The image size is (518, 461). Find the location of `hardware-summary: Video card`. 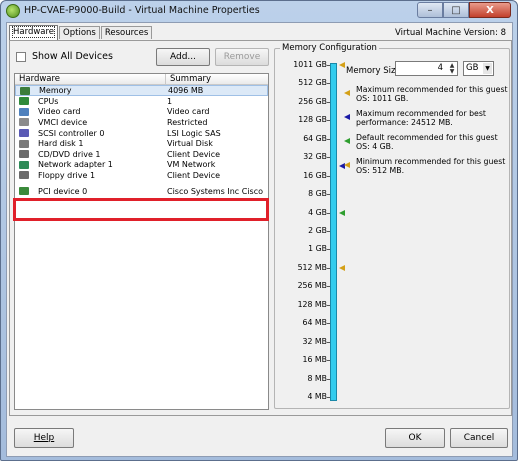

hardware-summary: Video card is located at coordinates (188, 112).